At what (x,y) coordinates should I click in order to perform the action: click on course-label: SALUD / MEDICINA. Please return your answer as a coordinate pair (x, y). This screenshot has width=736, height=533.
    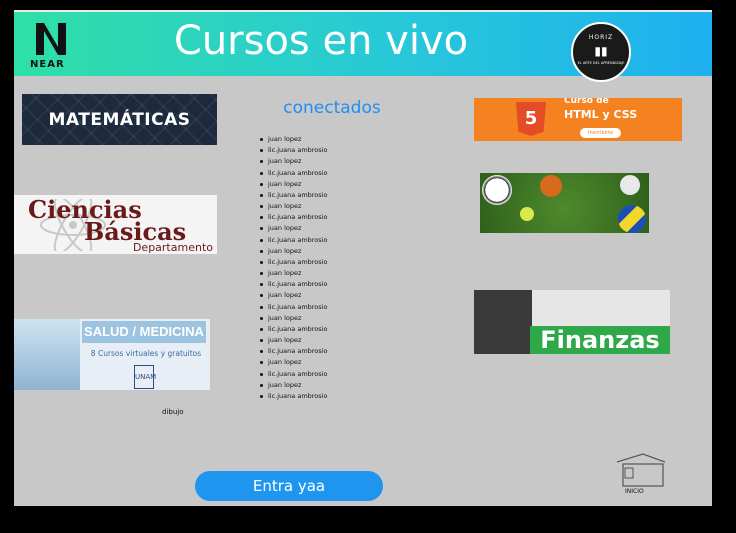
    Looking at the image, I should click on (144, 332).